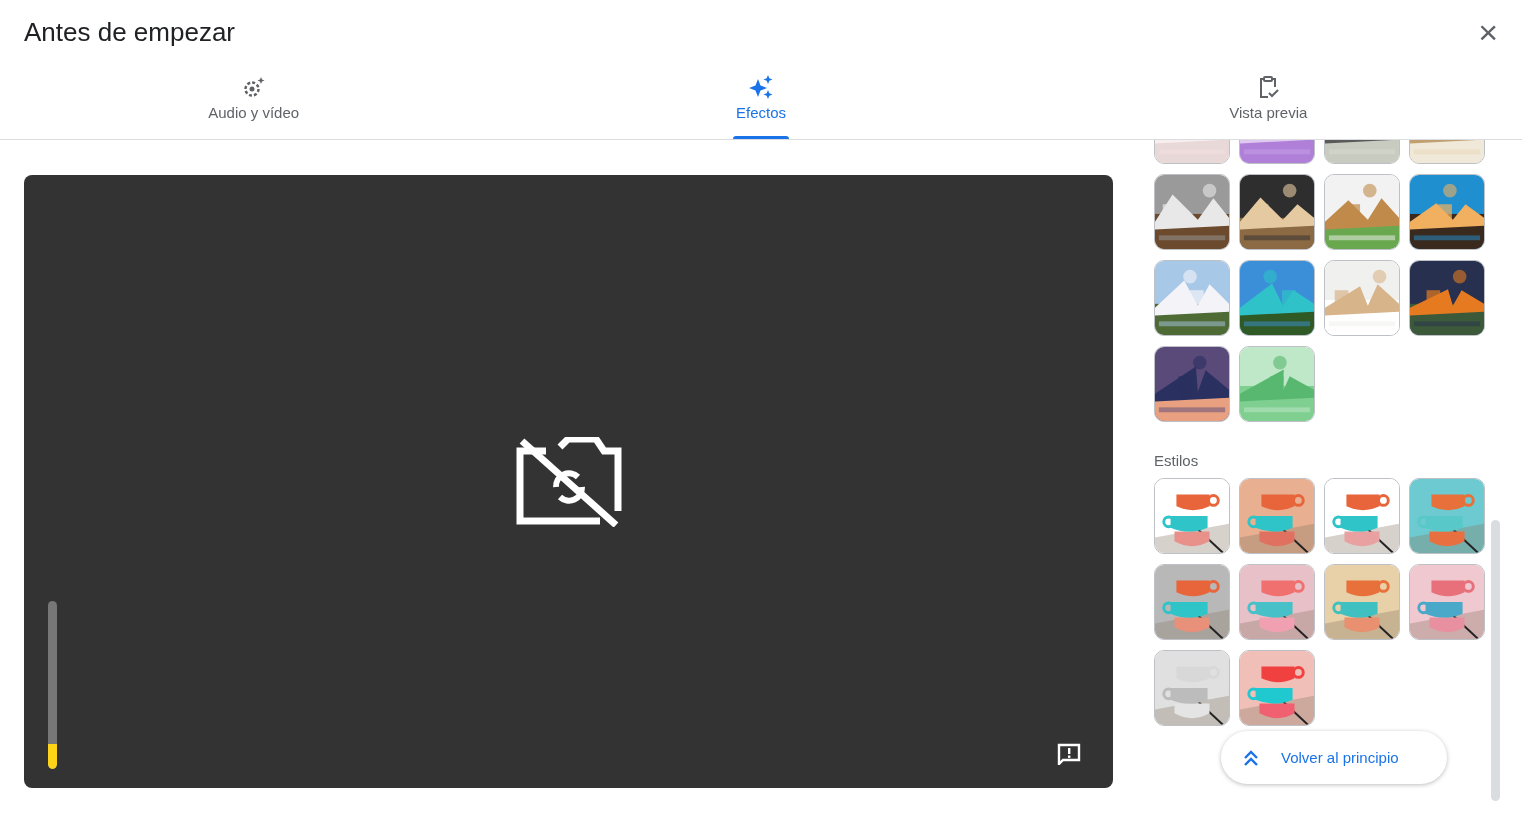  Describe the element at coordinates (254, 101) in the screenshot. I see `tab: Audio y vídeo` at that location.